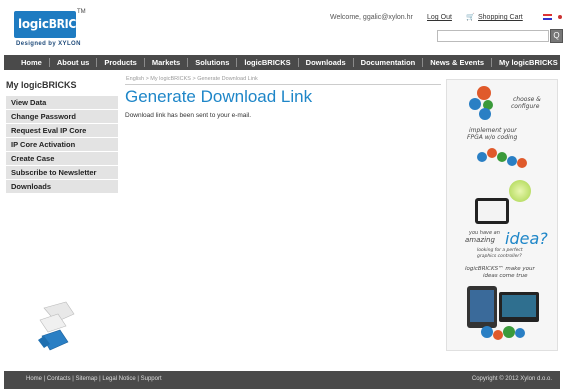  Describe the element at coordinates (62, 187) in the screenshot. I see `sidebar-item-downloads: Downloads` at that location.